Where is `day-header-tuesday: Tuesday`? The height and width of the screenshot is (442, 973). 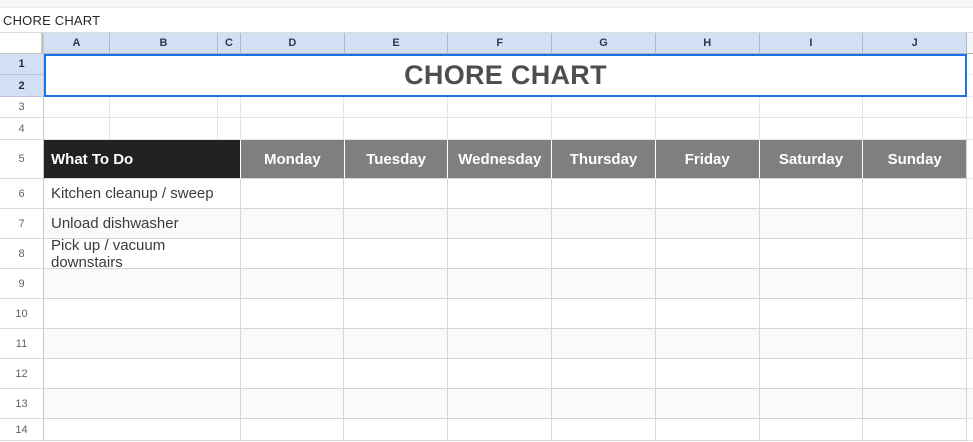 day-header-tuesday: Tuesday is located at coordinates (396, 159).